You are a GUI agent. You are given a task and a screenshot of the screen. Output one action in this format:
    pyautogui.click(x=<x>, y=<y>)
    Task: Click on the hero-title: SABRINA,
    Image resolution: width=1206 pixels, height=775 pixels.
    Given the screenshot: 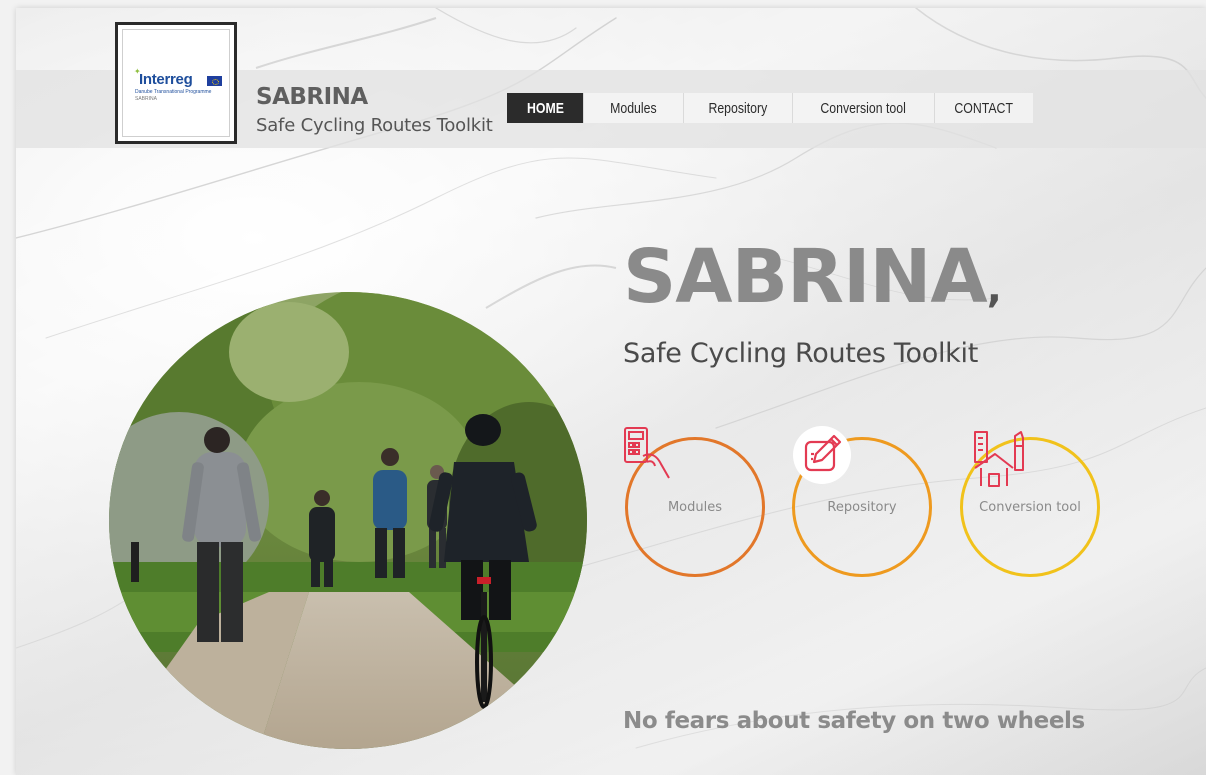 What is the action you would take?
    pyautogui.click(x=812, y=277)
    